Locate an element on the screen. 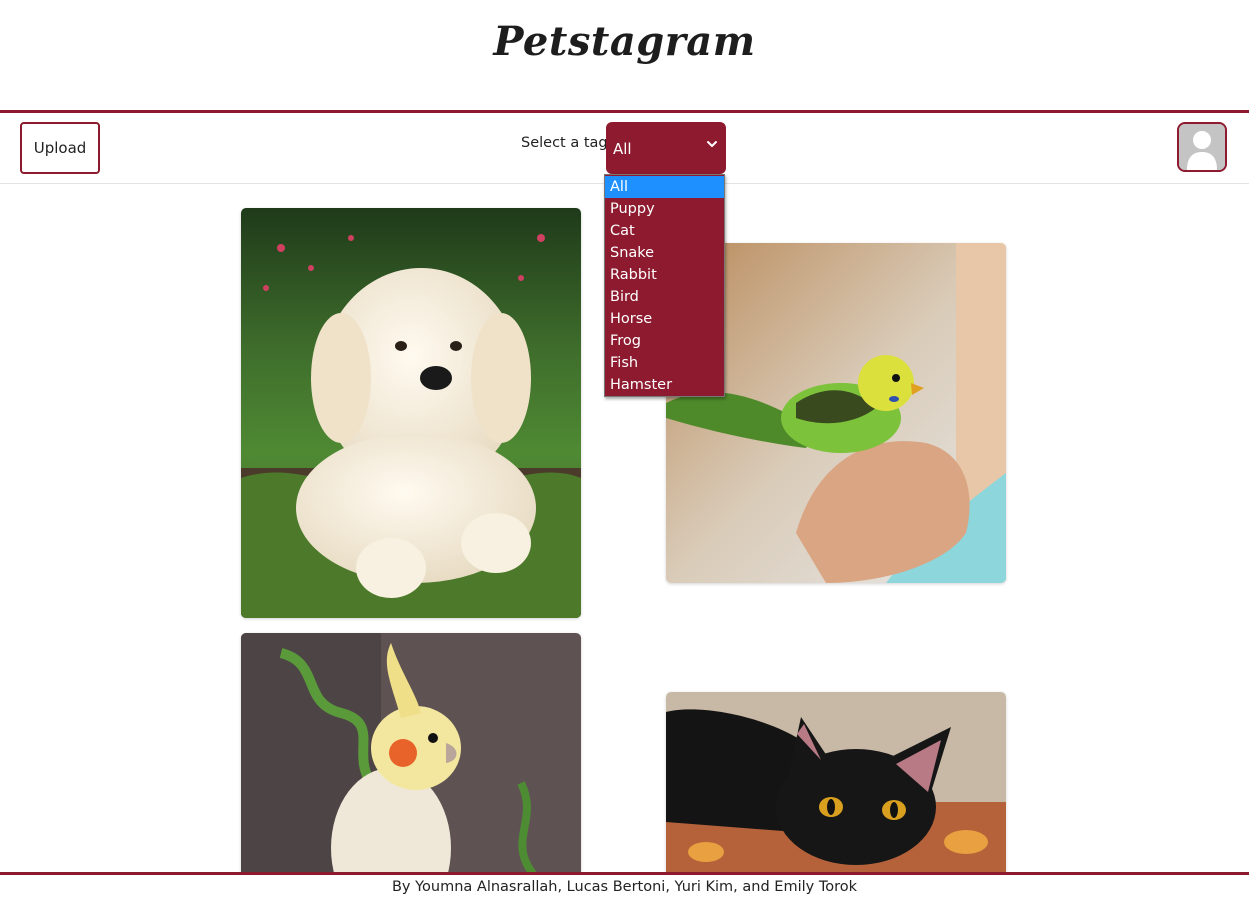 The height and width of the screenshot is (914, 1249). tag-option-rabbit: Rabbit is located at coordinates (664, 275).